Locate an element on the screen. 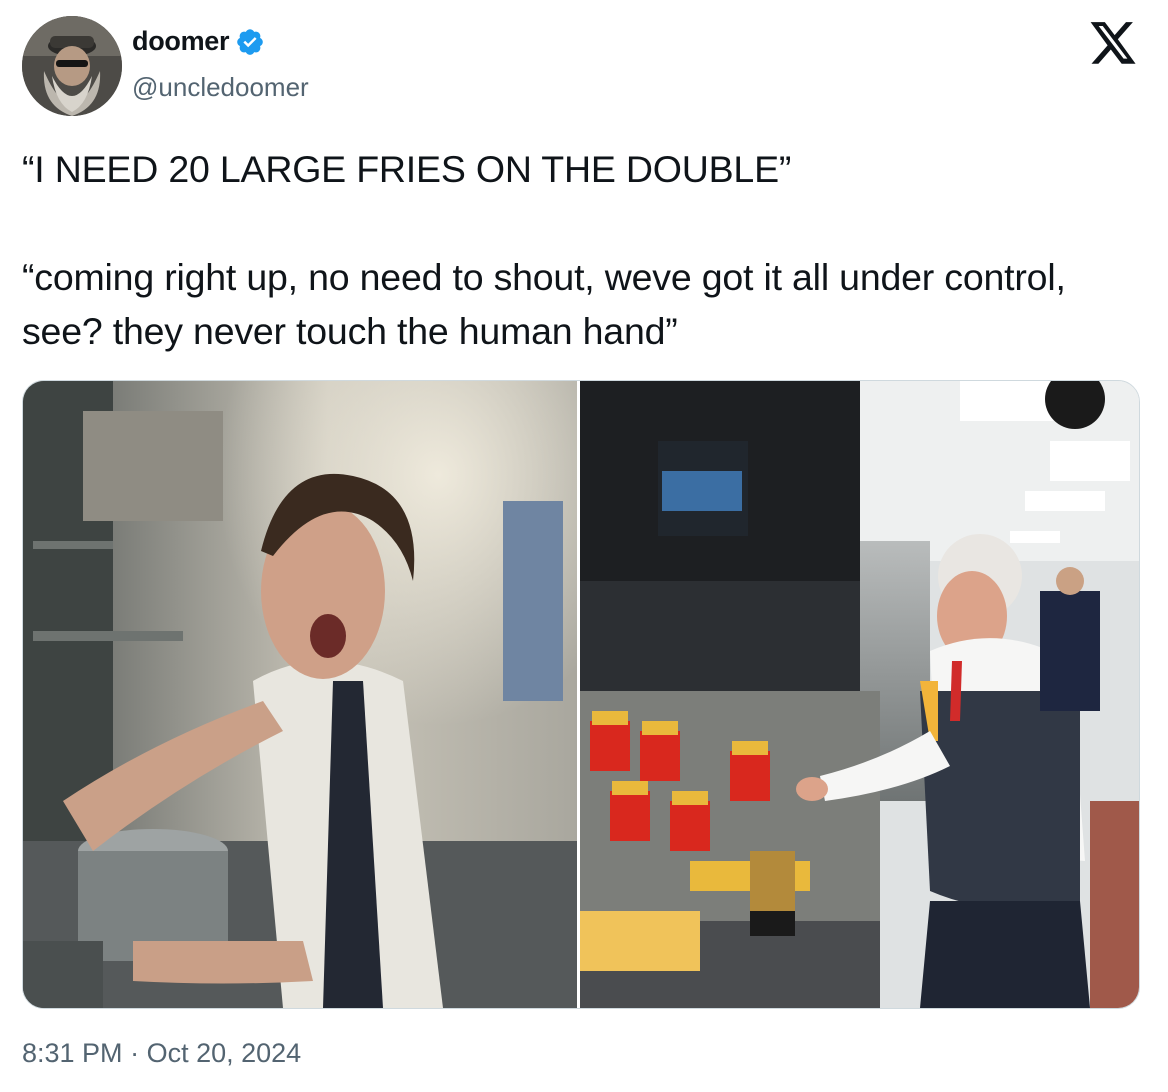 Image resolution: width=1168 pixels, height=1092 pixels. bearded-man-avatar is located at coordinates (72, 66).